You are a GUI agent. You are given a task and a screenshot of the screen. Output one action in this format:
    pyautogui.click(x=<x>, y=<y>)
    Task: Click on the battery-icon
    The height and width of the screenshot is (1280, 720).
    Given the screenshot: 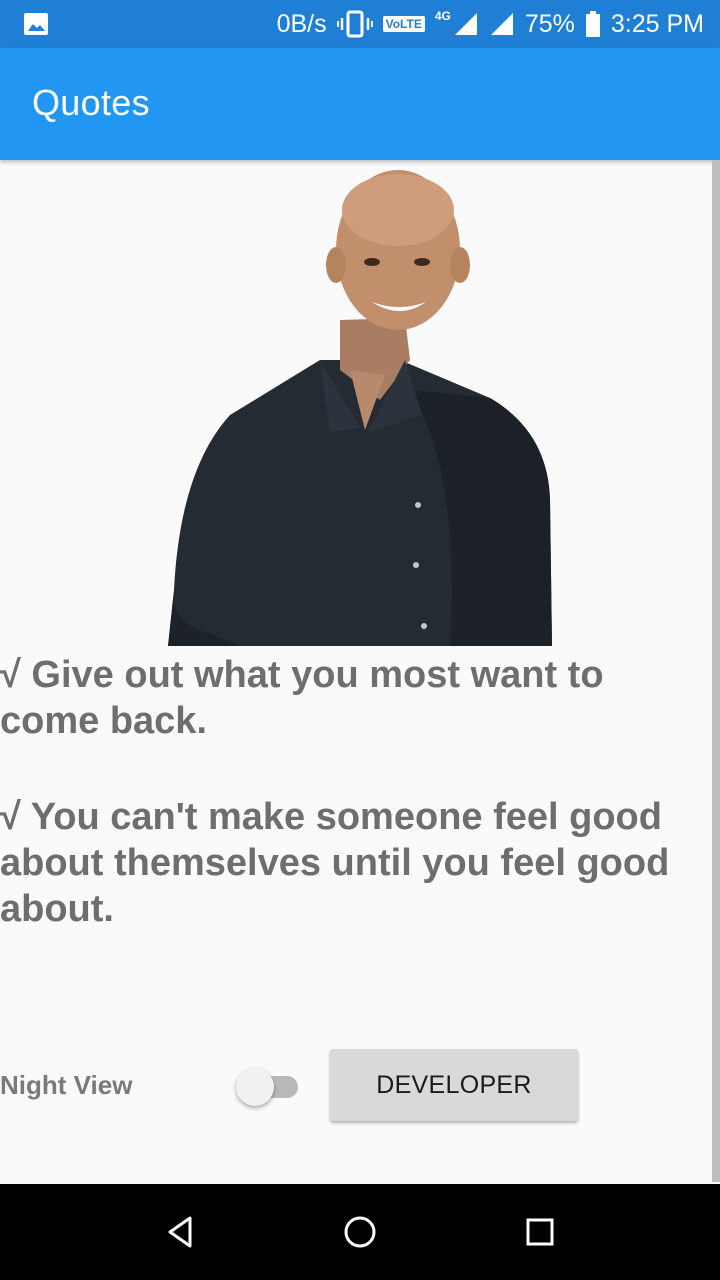 What is the action you would take?
    pyautogui.click(x=592, y=24)
    